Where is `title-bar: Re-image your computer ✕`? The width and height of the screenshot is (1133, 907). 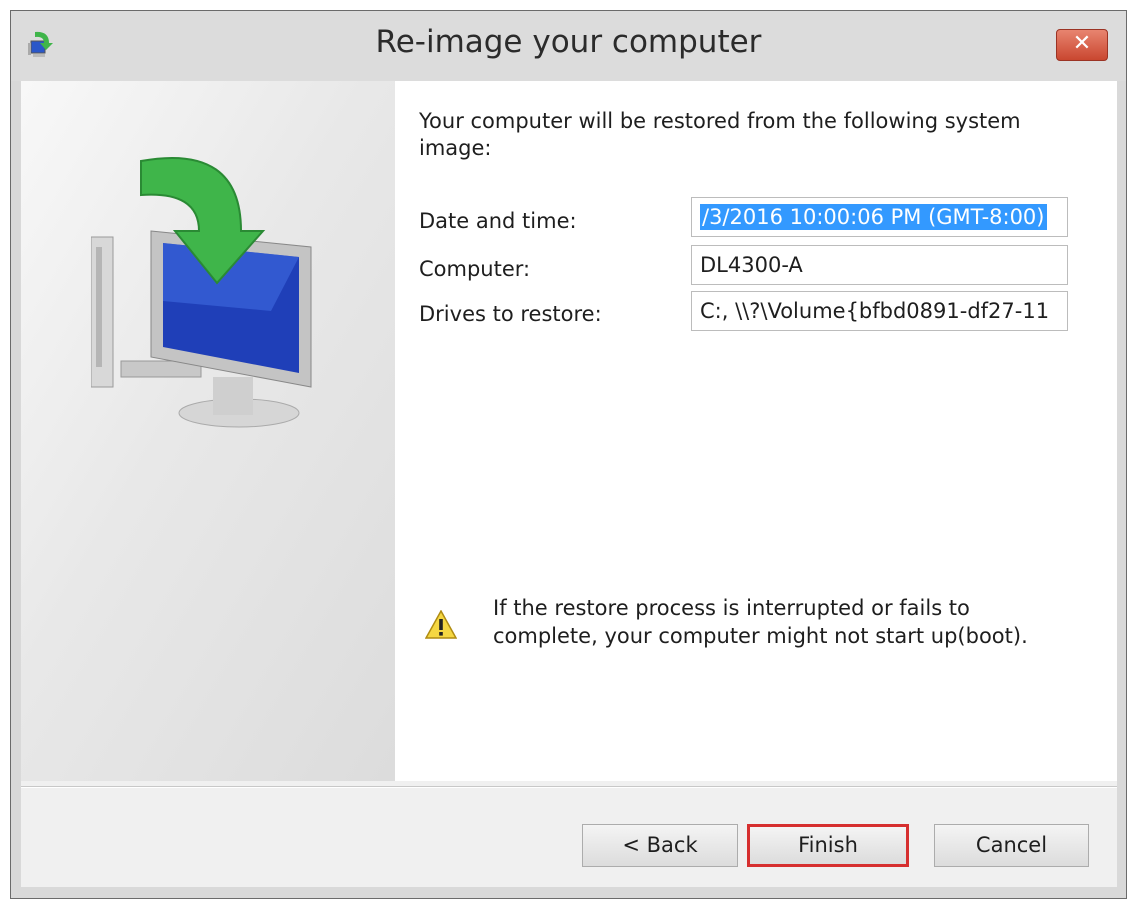
title-bar: Re-image your computer ✕ is located at coordinates (568, 46).